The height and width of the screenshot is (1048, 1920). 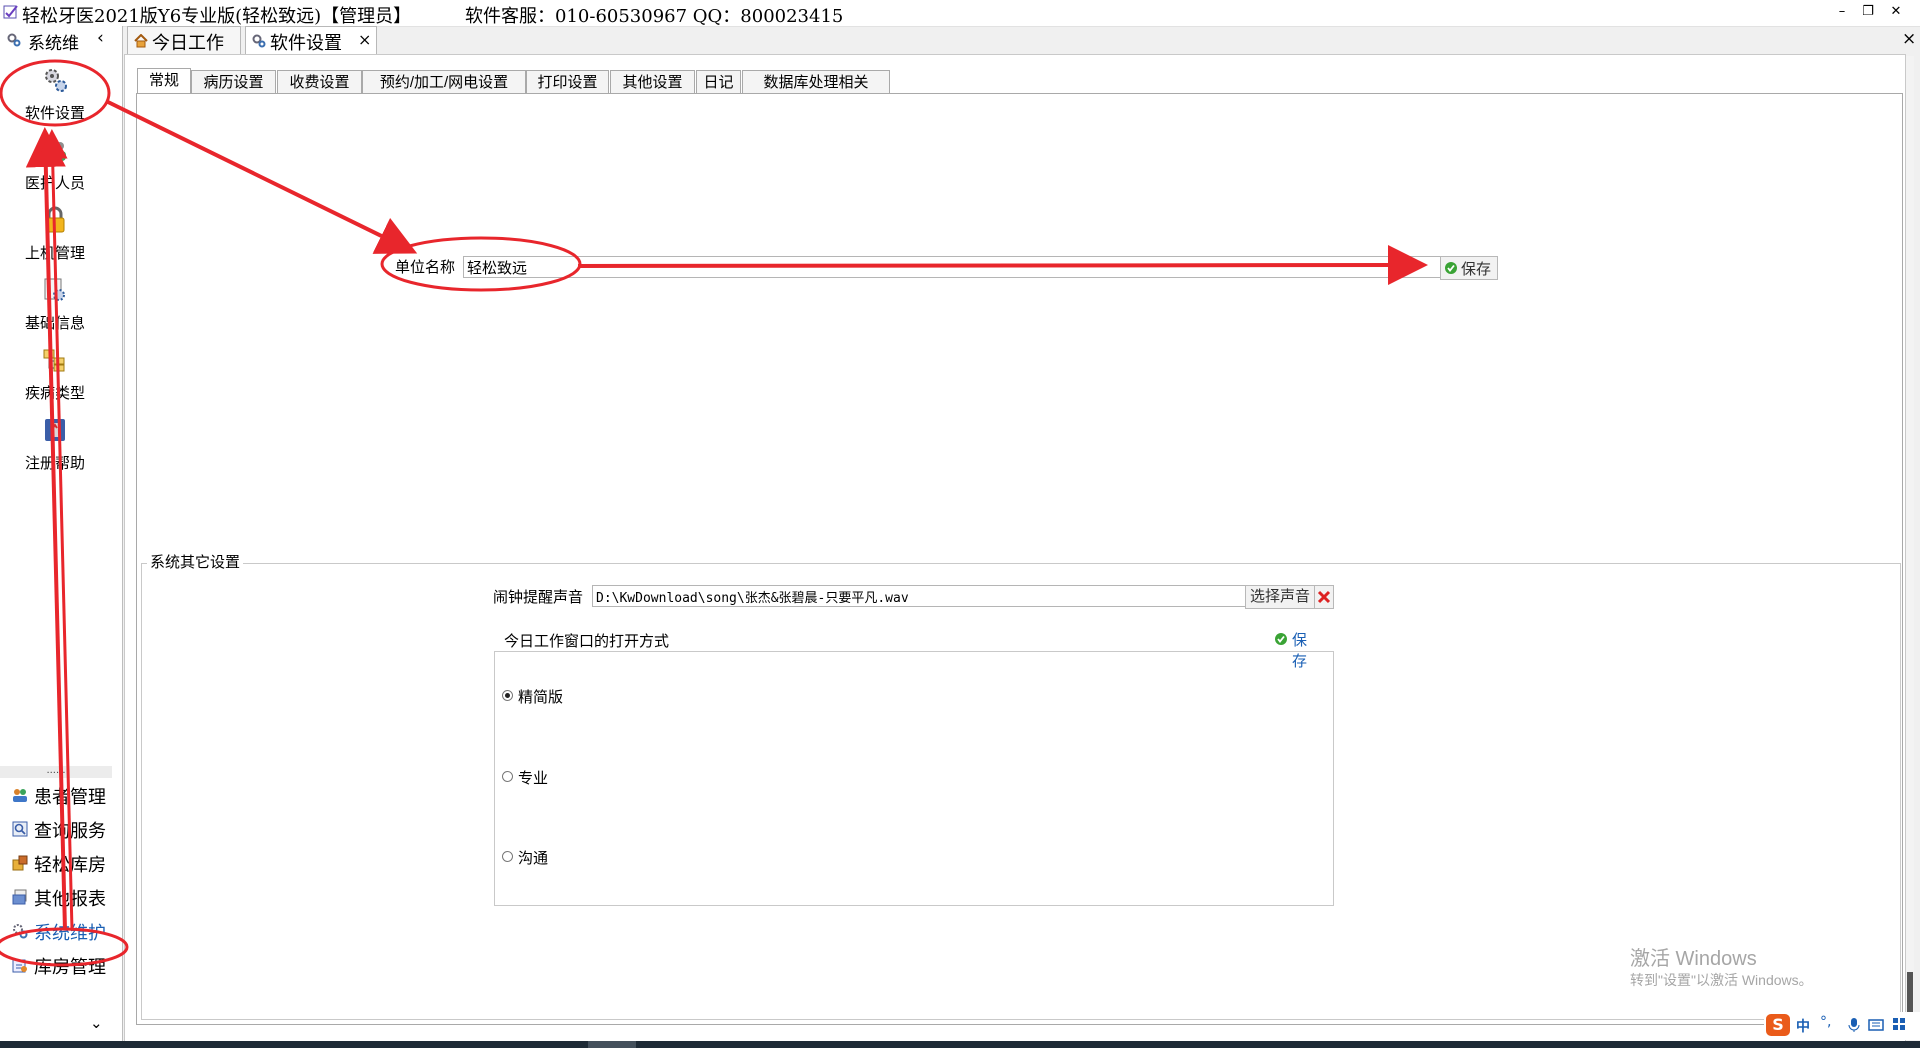 What do you see at coordinates (55, 150) in the screenshot?
I see `staff-icon` at bounding box center [55, 150].